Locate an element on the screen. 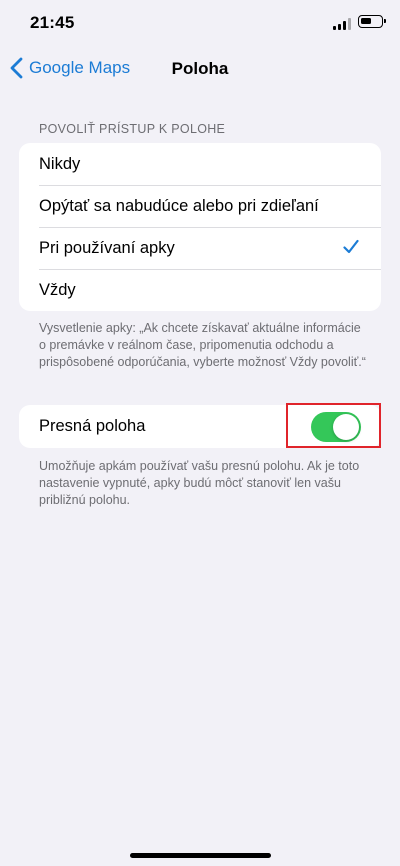  option-label: Pri používaní apky is located at coordinates (107, 247).